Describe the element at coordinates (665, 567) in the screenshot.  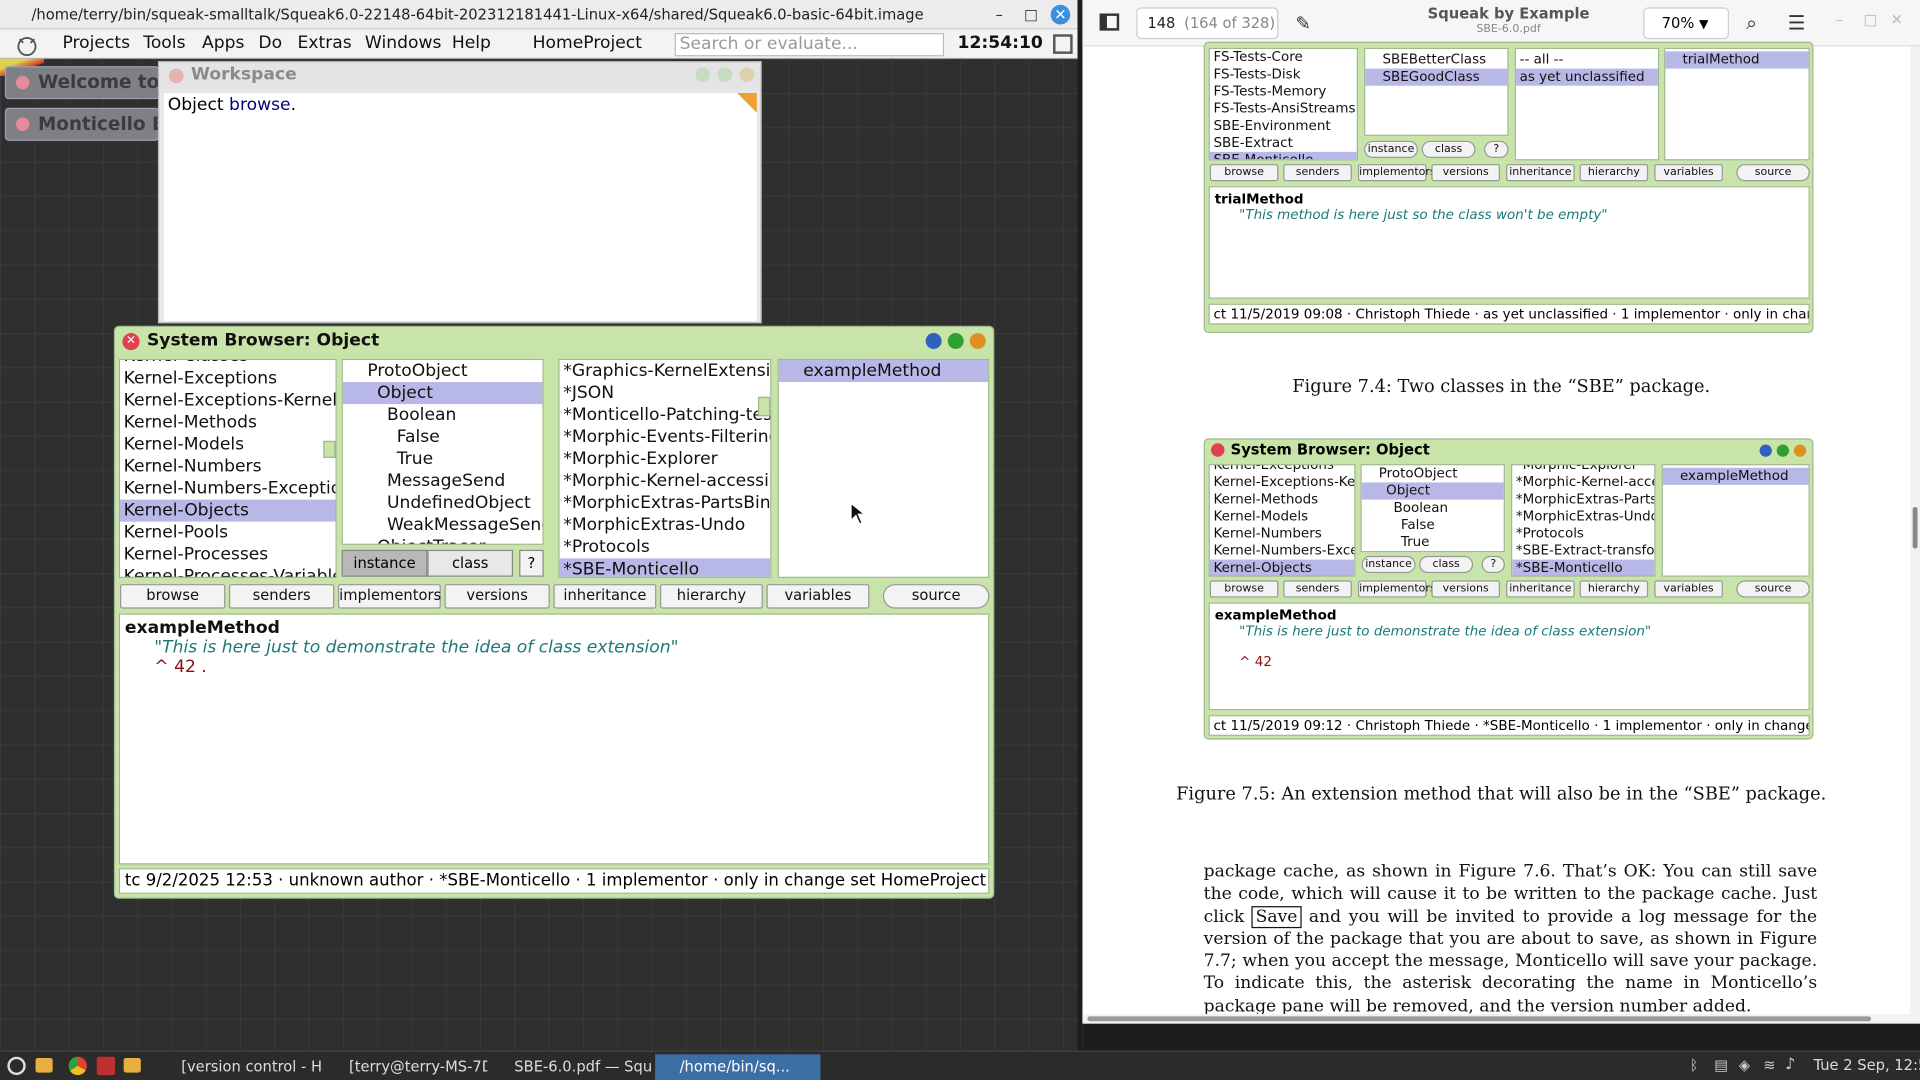
I see `list-item-selected: *SBE-Monticello` at that location.